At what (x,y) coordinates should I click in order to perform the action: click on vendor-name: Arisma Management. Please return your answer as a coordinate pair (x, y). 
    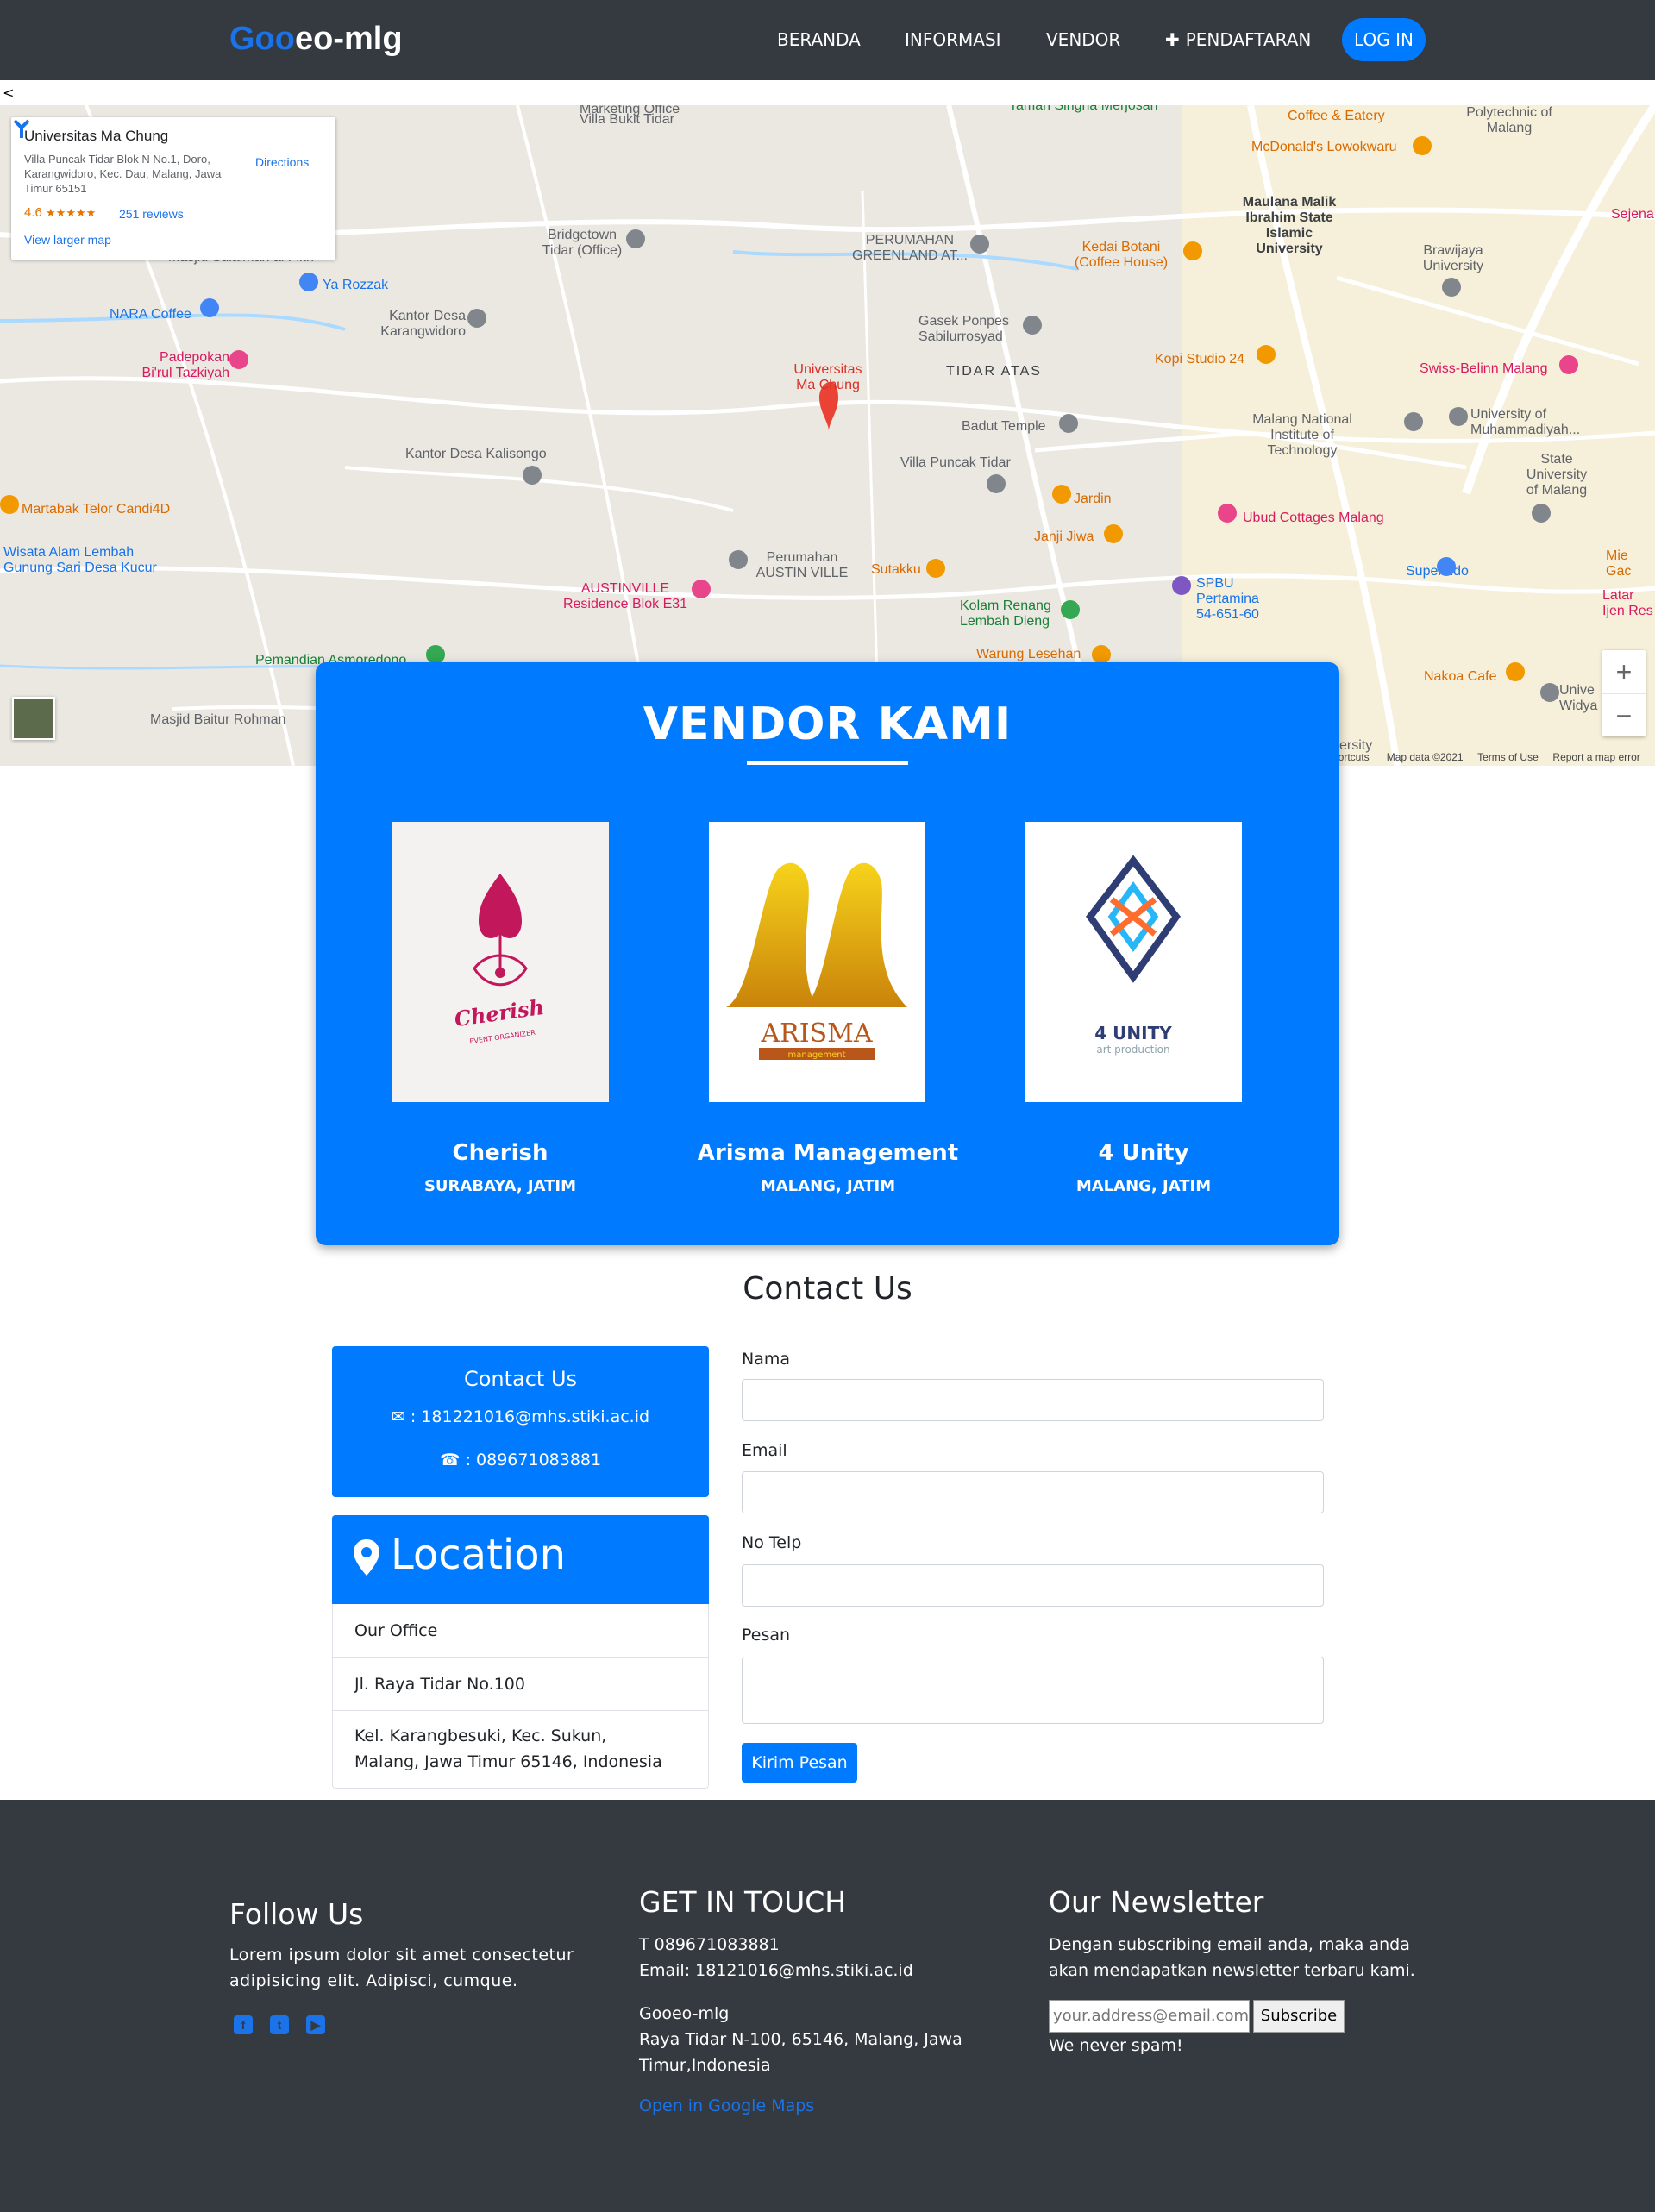
    Looking at the image, I should click on (828, 1153).